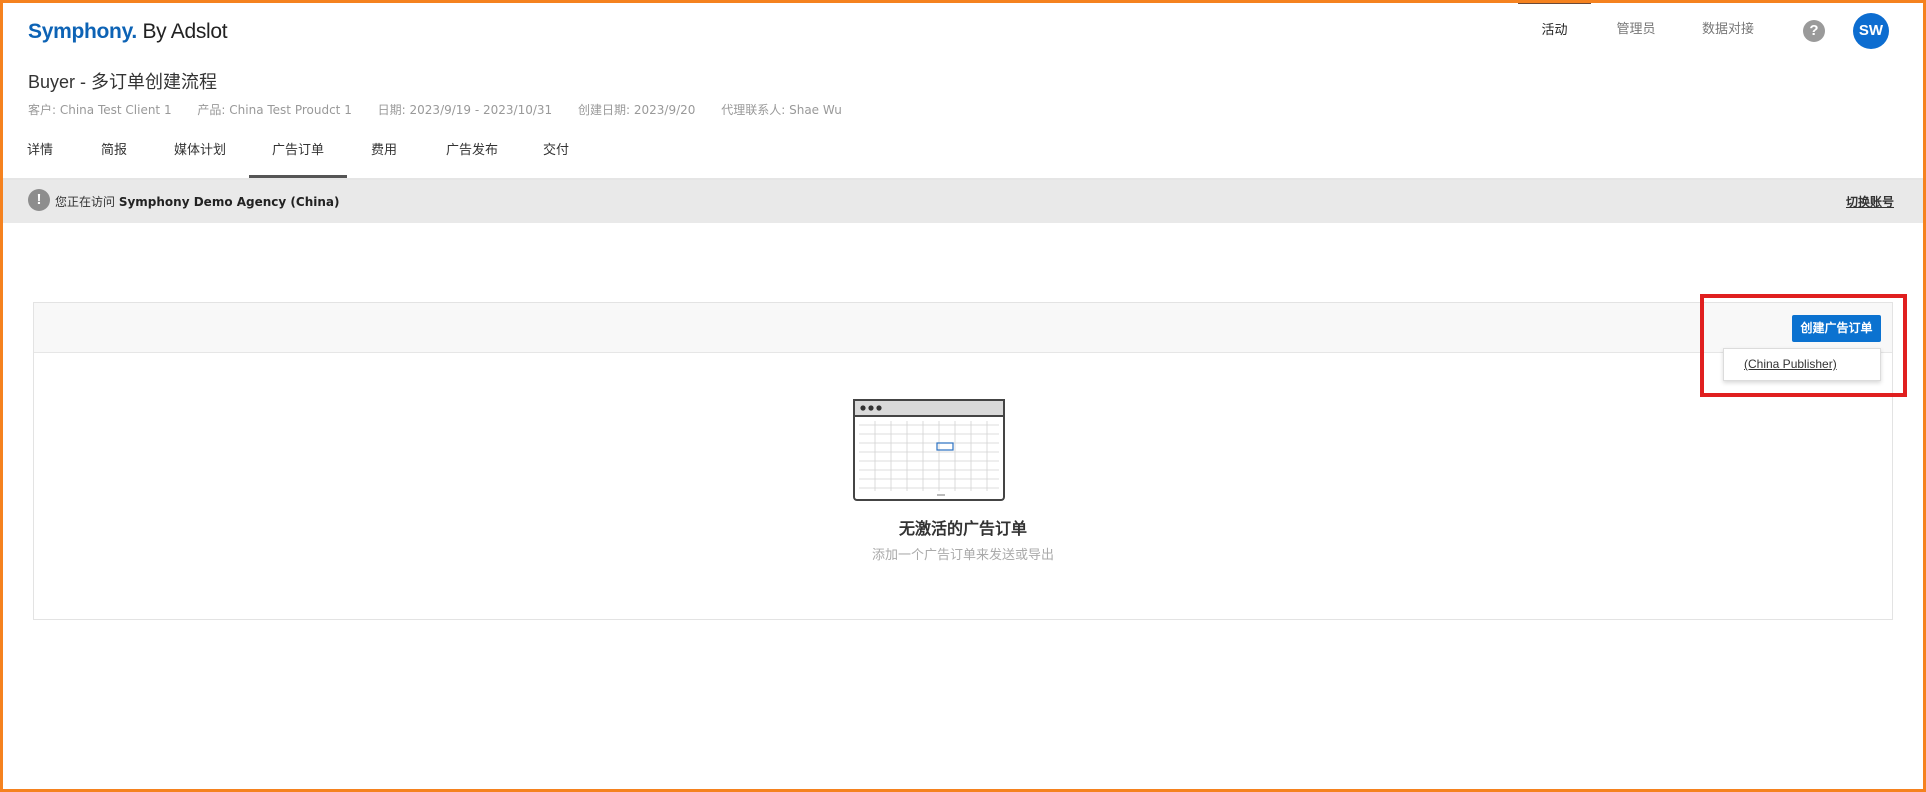 The height and width of the screenshot is (792, 1926). What do you see at coordinates (39, 200) in the screenshot?
I see `alert-icon: !` at bounding box center [39, 200].